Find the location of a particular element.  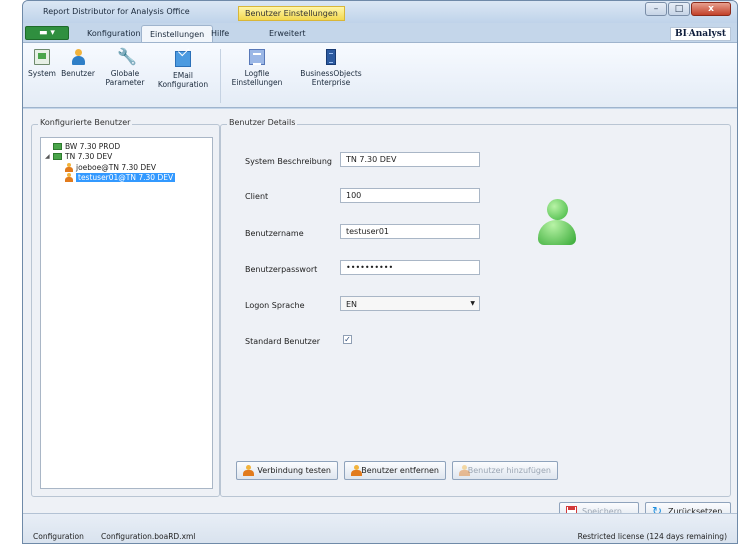

tree-node-label: BW 7.30 PROD is located at coordinates (93, 146).